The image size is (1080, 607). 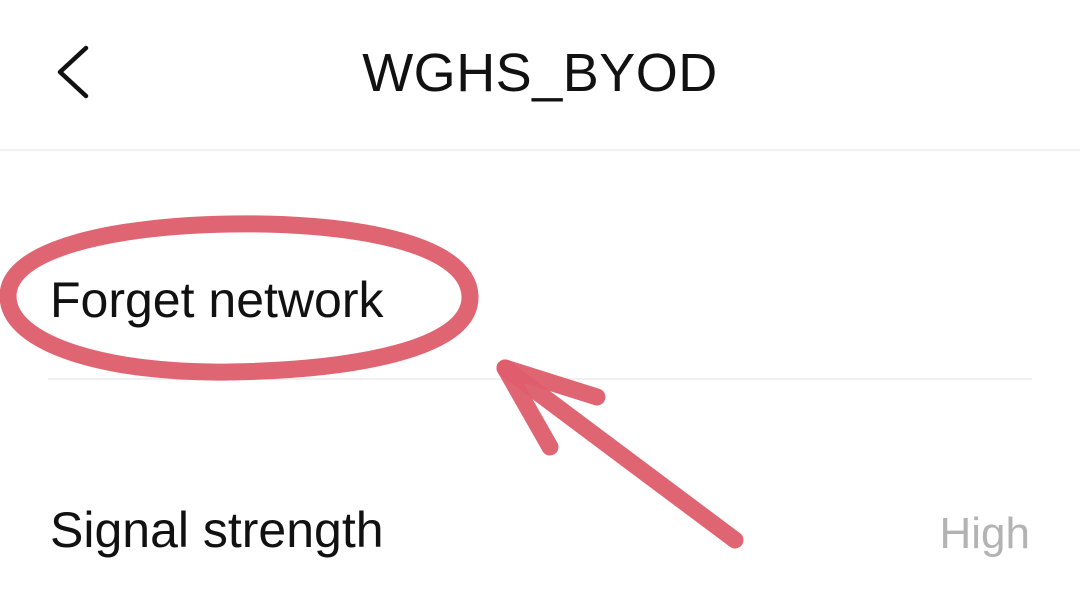 What do you see at coordinates (217, 530) in the screenshot?
I see `signal-strength-label: Signal strength` at bounding box center [217, 530].